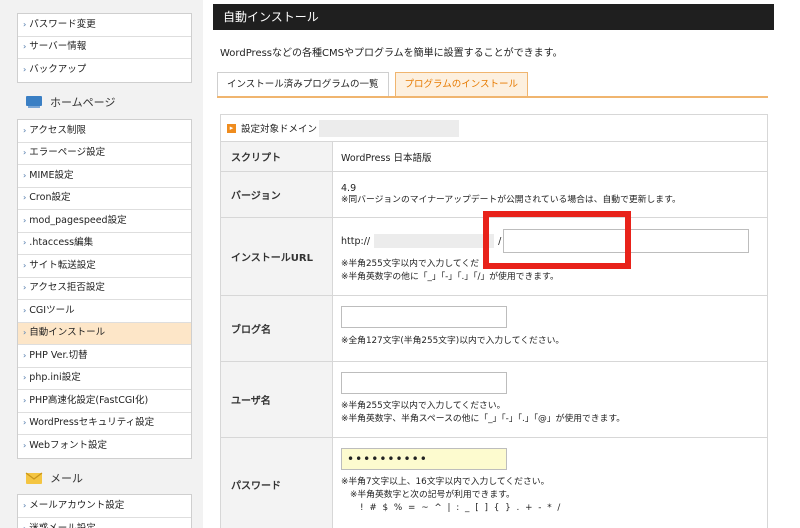 This screenshot has height=528, width=800. What do you see at coordinates (450, 277) in the screenshot?
I see `url-note-chars: ※半角英数字の他に「_」「-」「.」「/」が使用できます。` at bounding box center [450, 277].